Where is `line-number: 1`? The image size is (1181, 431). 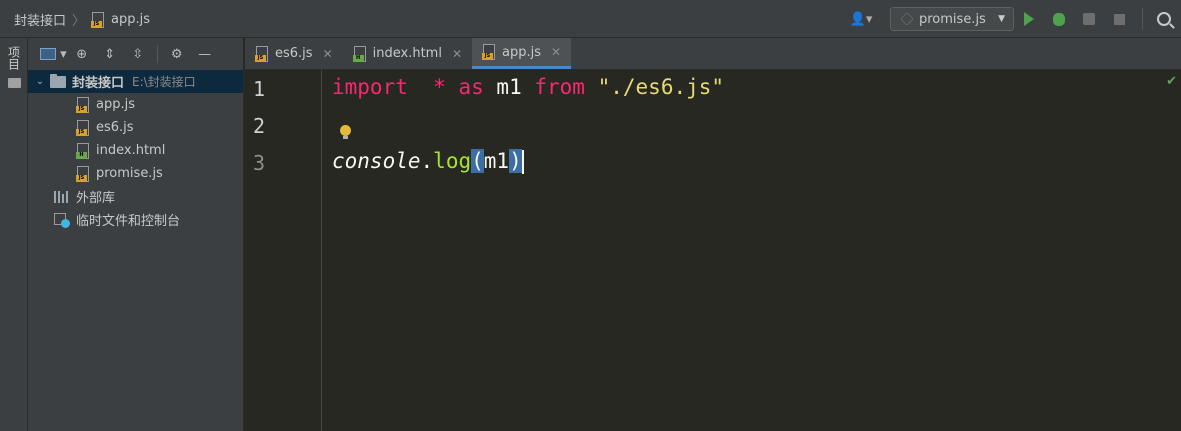
line-number: 1 is located at coordinates (259, 89).